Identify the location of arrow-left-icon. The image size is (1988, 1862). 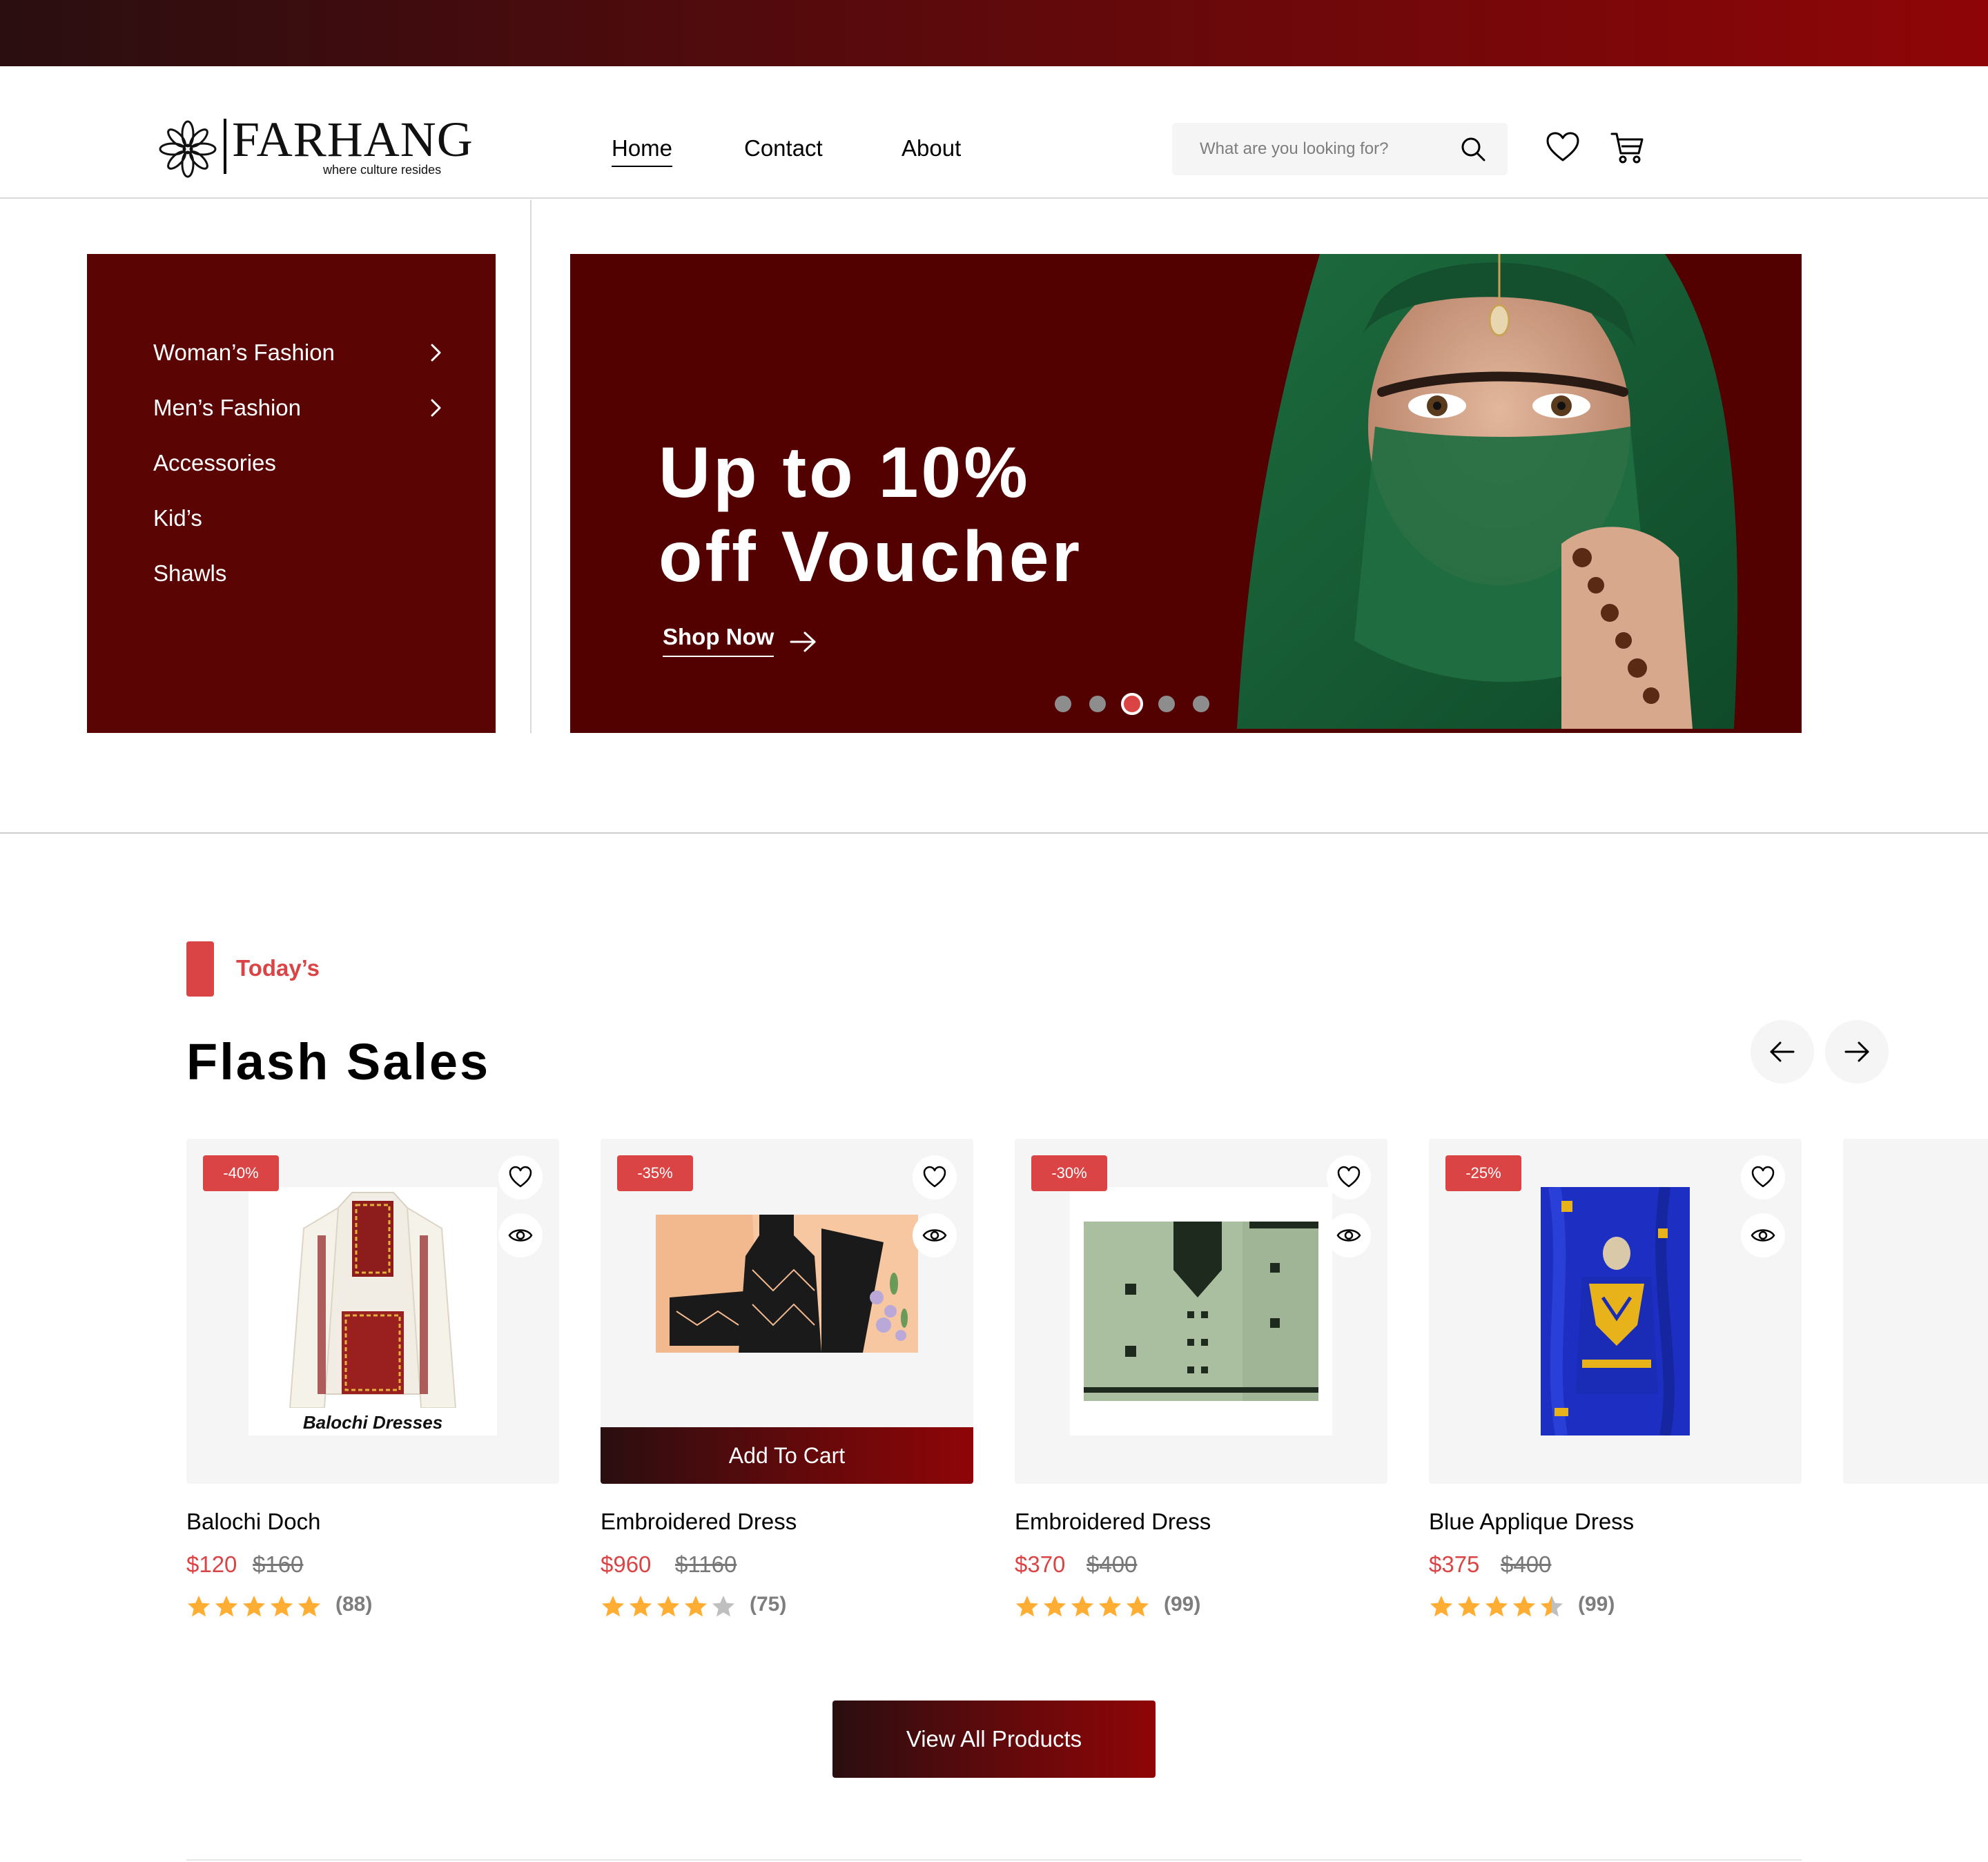
(1782, 1051).